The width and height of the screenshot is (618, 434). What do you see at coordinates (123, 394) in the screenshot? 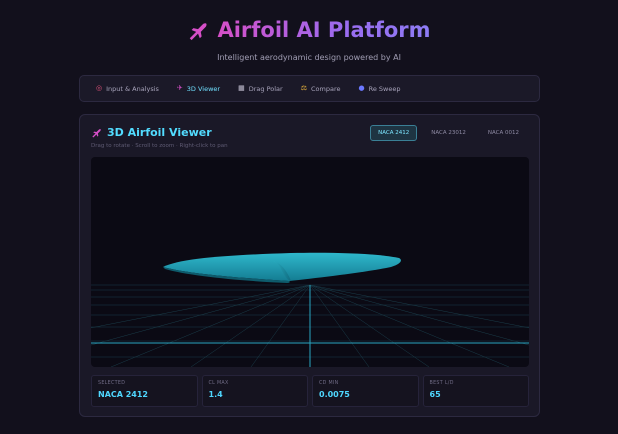
I see `stat-value: NACA 2412` at bounding box center [123, 394].